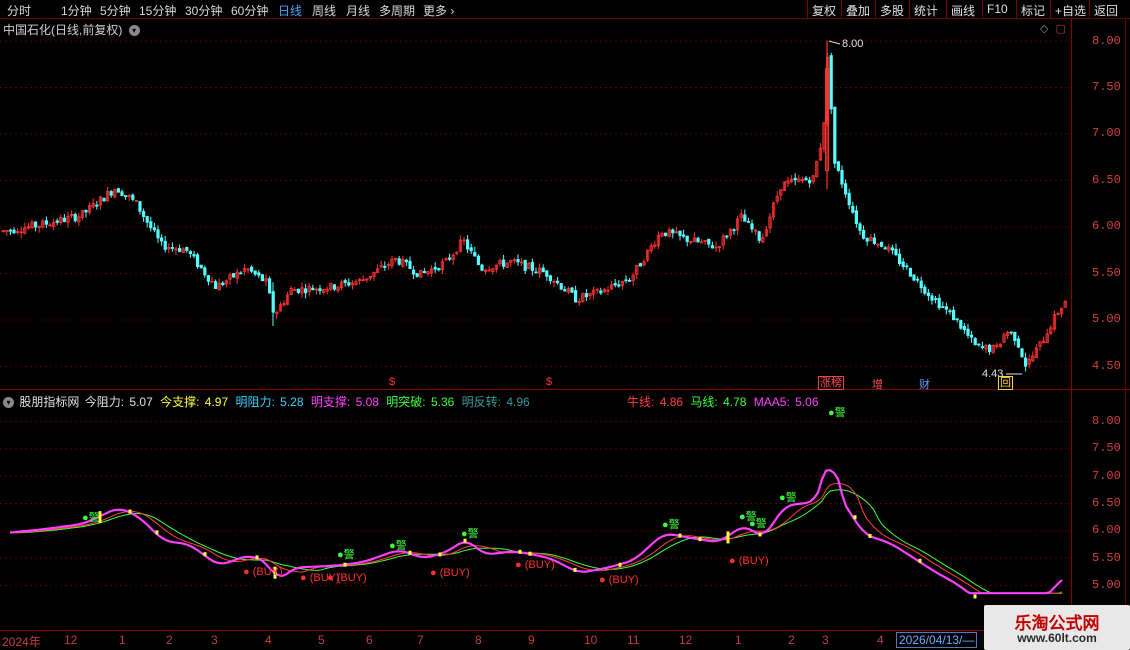 Image resolution: width=1130 pixels, height=650 pixels. What do you see at coordinates (141, 402) in the screenshot?
I see `legend-value: 5.07` at bounding box center [141, 402].